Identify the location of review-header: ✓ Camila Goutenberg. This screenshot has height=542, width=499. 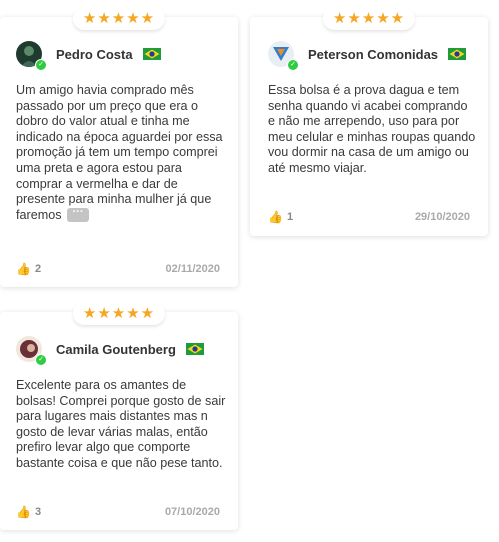
(110, 351).